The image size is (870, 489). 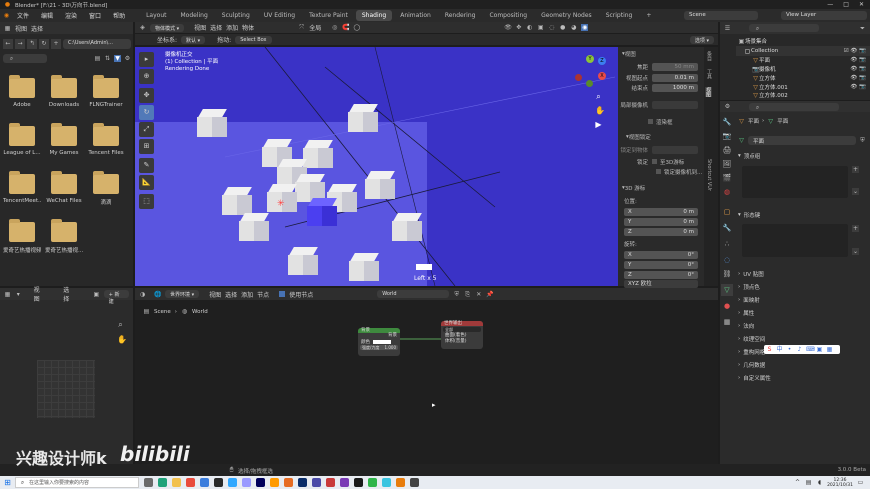 What do you see at coordinates (802, 274) in the screenshot?
I see `section-uv-maps: › UV 贴图` at bounding box center [802, 274].